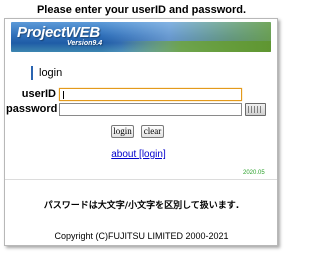 The image size is (320, 253). I want to click on userid-label: userID, so click(38, 94).